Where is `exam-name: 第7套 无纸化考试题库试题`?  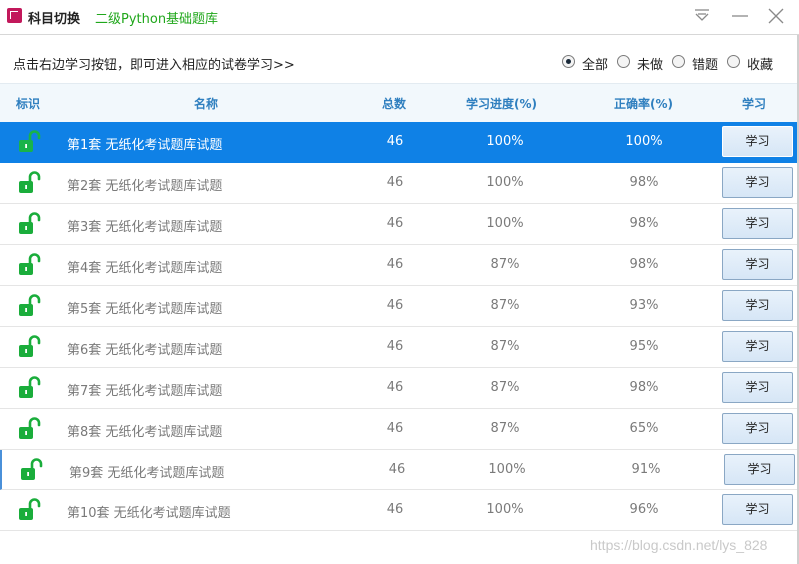
exam-name: 第7套 无纸化考试题库试题 is located at coordinates (145, 391).